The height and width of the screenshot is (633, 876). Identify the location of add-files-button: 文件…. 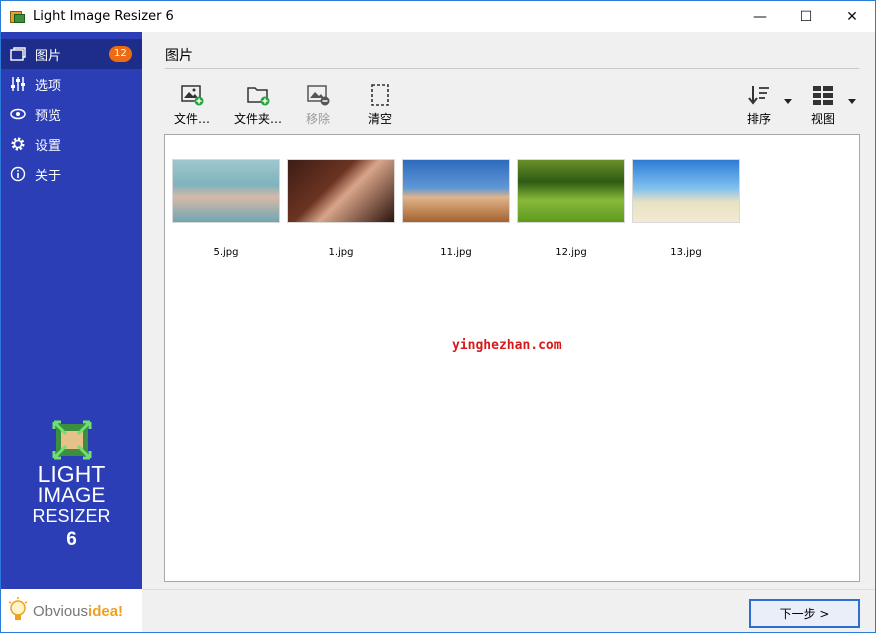
(192, 106).